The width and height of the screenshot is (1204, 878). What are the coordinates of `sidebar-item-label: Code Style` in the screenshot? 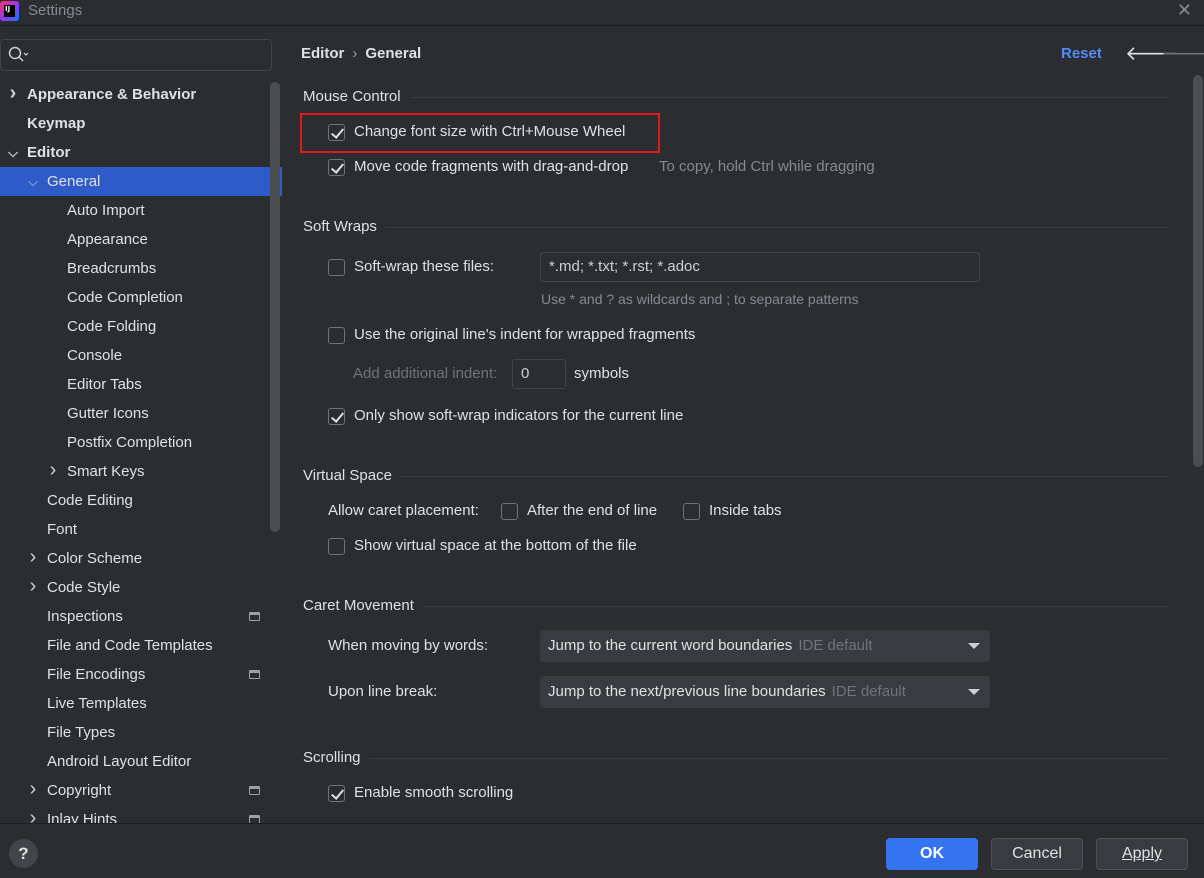 It's located at (84, 587).